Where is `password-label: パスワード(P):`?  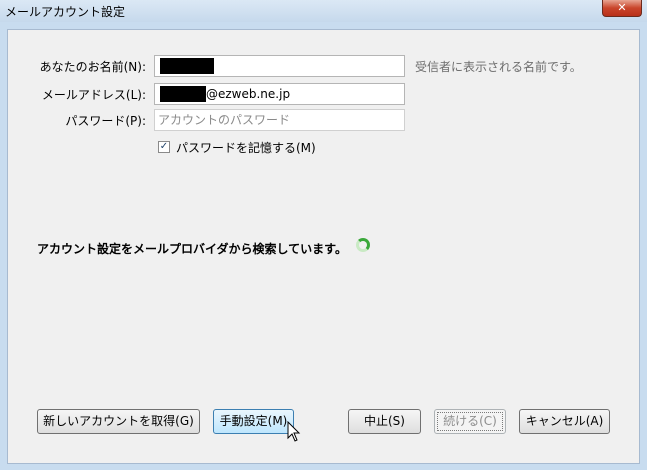
password-label: パスワード(P): is located at coordinates (105, 121).